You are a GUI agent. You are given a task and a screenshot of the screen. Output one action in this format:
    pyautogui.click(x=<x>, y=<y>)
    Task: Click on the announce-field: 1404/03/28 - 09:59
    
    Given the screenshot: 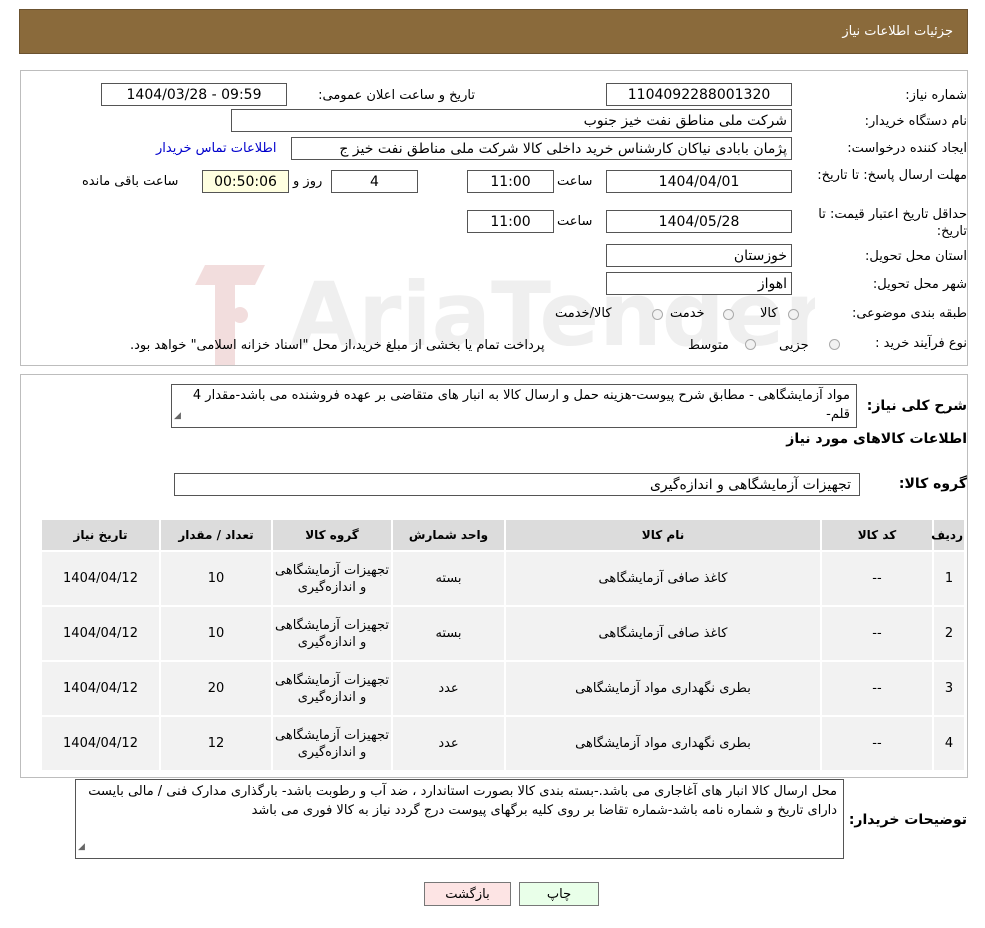 What is the action you would take?
    pyautogui.click(x=194, y=94)
    